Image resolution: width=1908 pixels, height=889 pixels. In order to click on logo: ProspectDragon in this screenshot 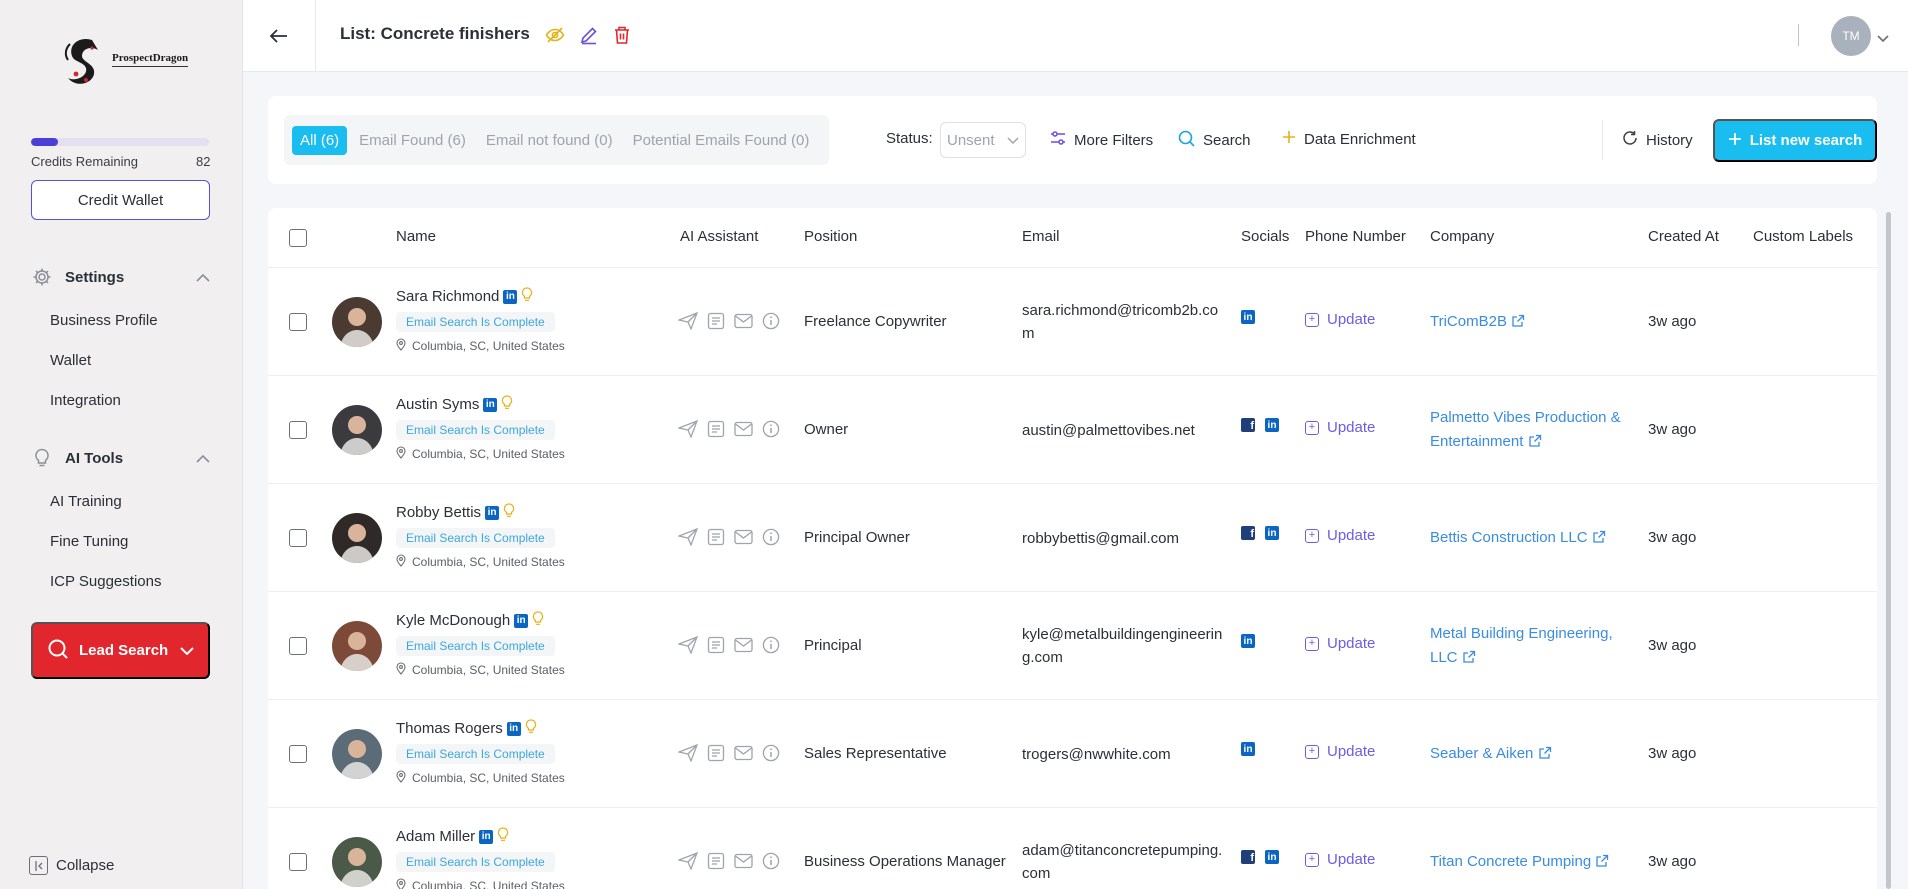, I will do `click(125, 62)`.